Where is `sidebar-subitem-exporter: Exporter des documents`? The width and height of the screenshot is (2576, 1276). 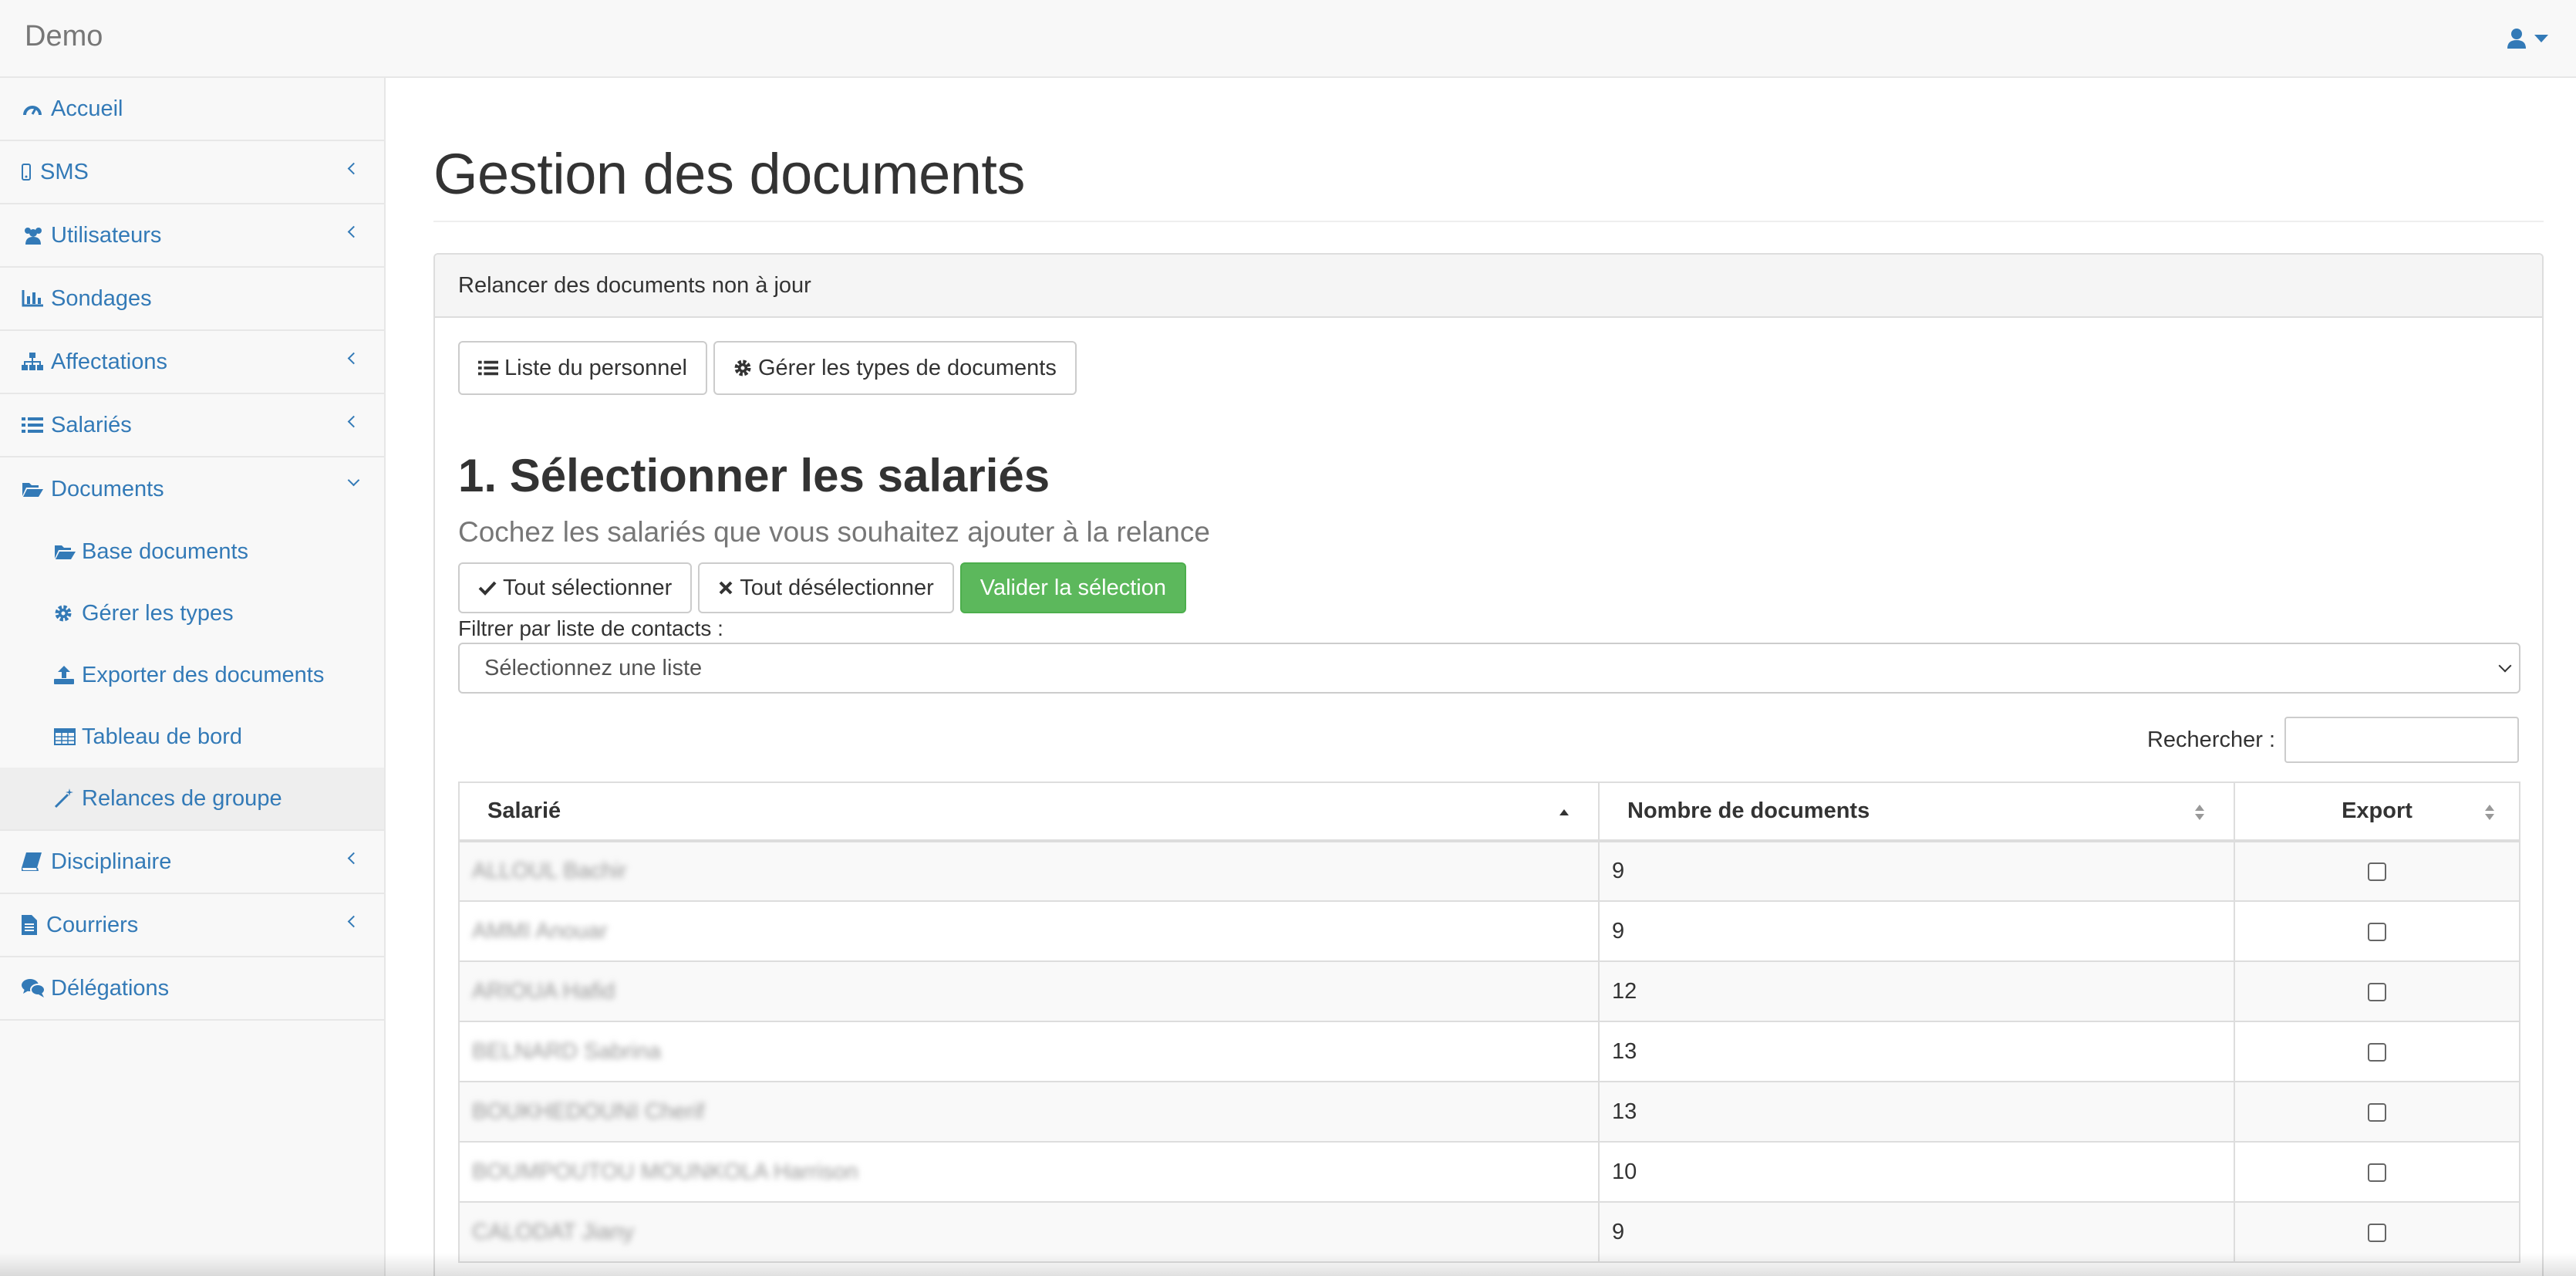
sidebar-subitem-exporter: Exporter des documents is located at coordinates (192, 675).